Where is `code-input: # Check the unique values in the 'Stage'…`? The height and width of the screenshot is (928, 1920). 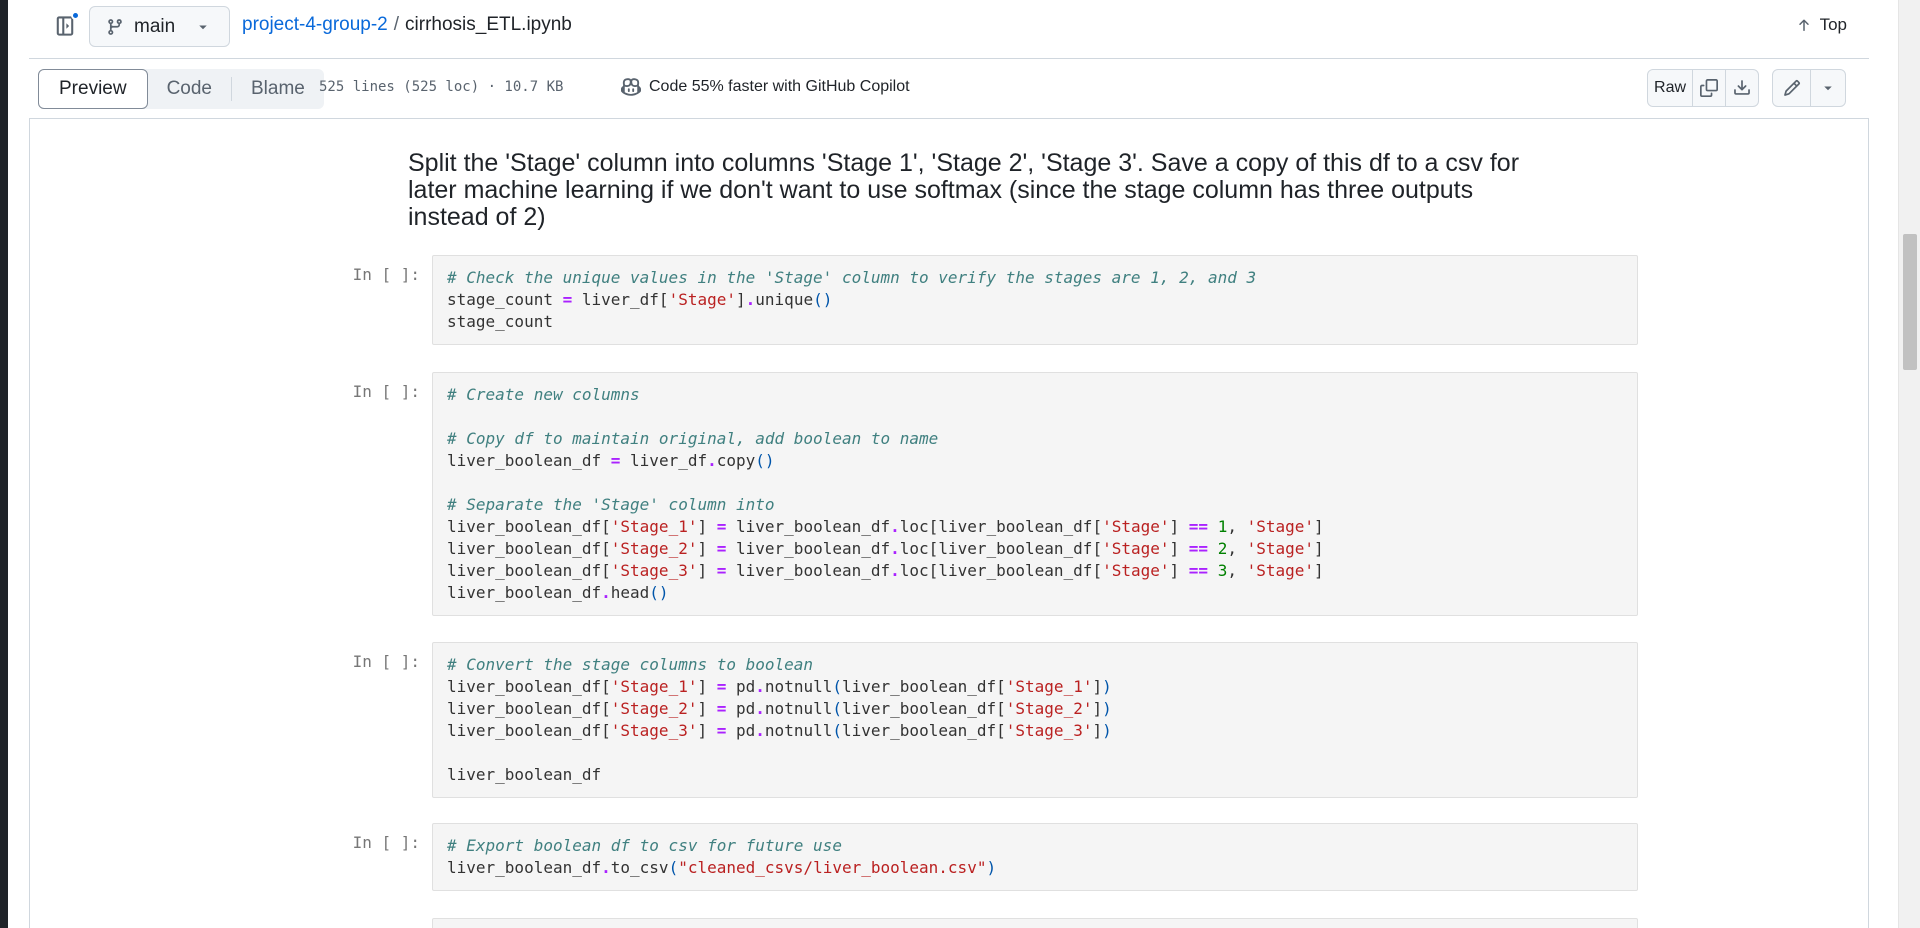 code-input: # Check the unique values in the 'Stage'… is located at coordinates (1035, 300).